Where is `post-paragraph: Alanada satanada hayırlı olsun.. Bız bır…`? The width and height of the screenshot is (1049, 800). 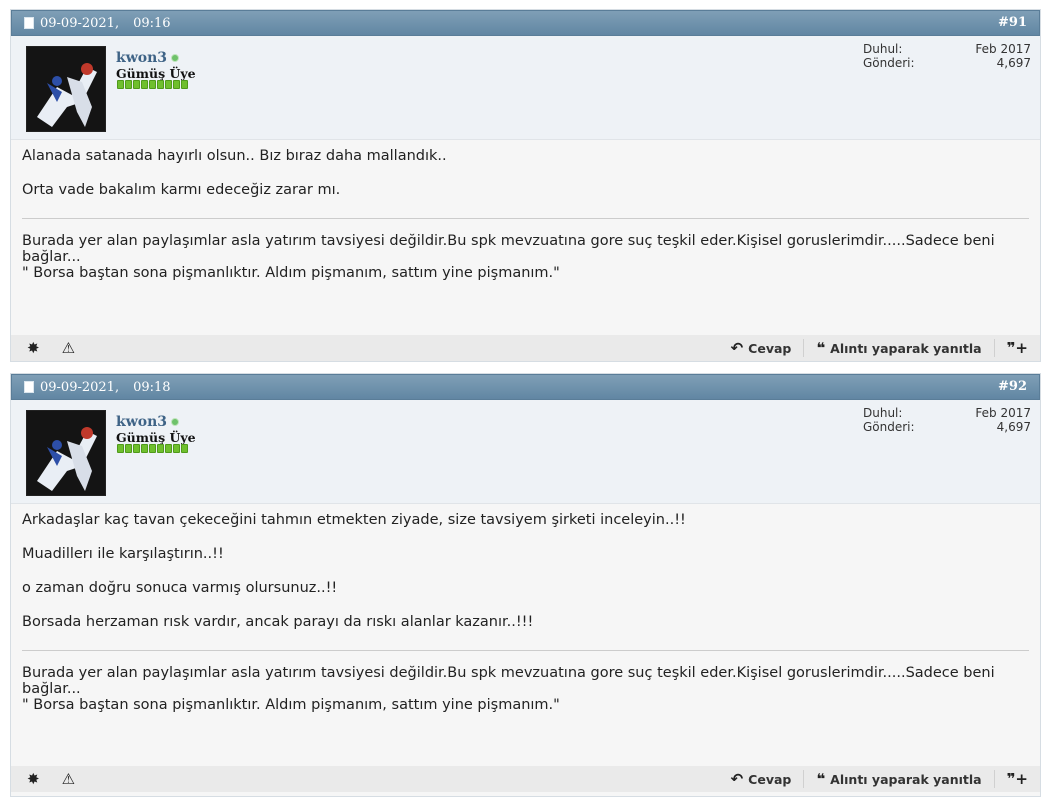 post-paragraph: Alanada satanada hayırlı olsun.. Bız bır… is located at coordinates (234, 156).